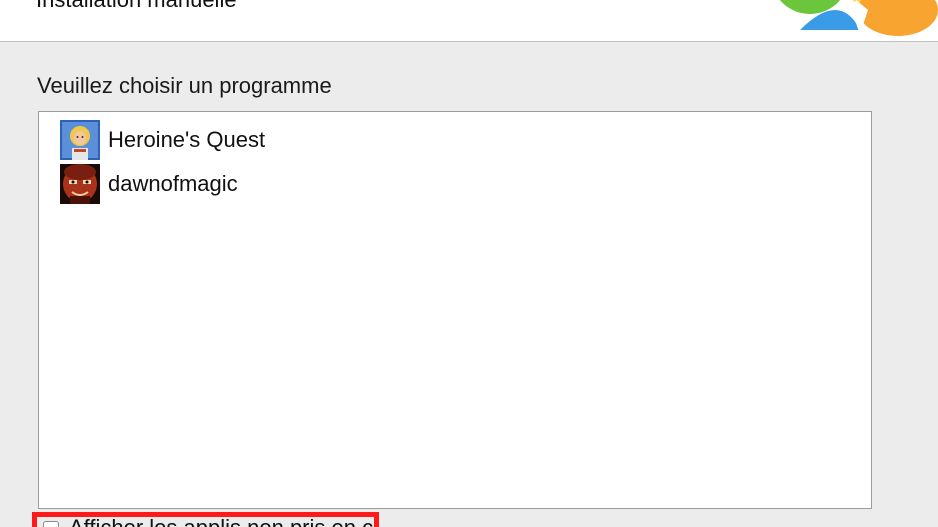 The height and width of the screenshot is (527, 938). What do you see at coordinates (136, 6) in the screenshot?
I see `header-title: Installation manuelle` at bounding box center [136, 6].